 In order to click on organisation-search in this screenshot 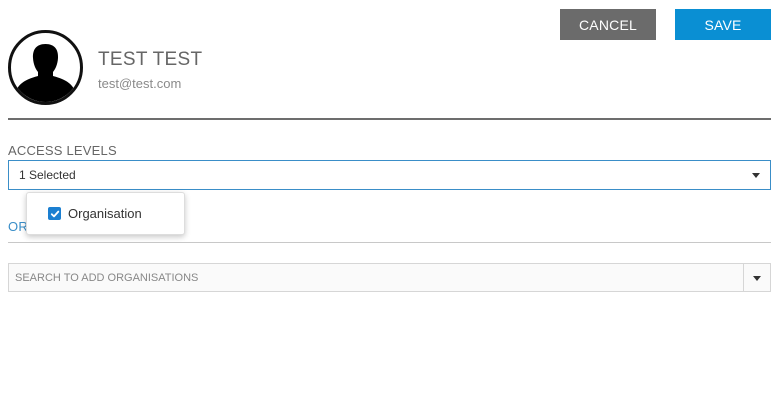, I will do `click(389, 277)`.